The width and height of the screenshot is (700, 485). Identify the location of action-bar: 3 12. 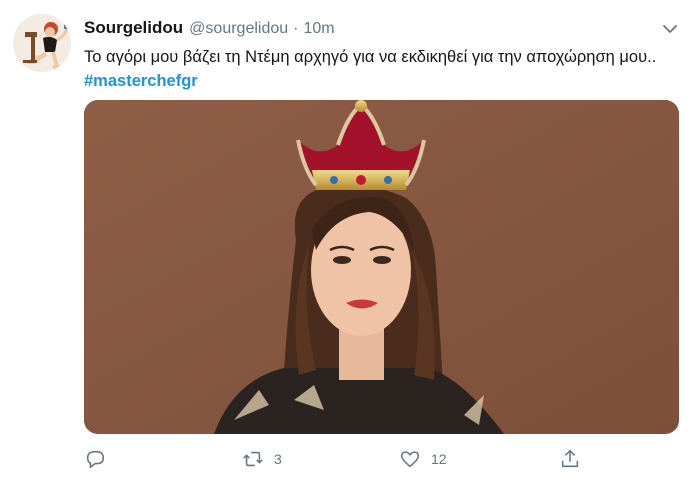
(381, 460).